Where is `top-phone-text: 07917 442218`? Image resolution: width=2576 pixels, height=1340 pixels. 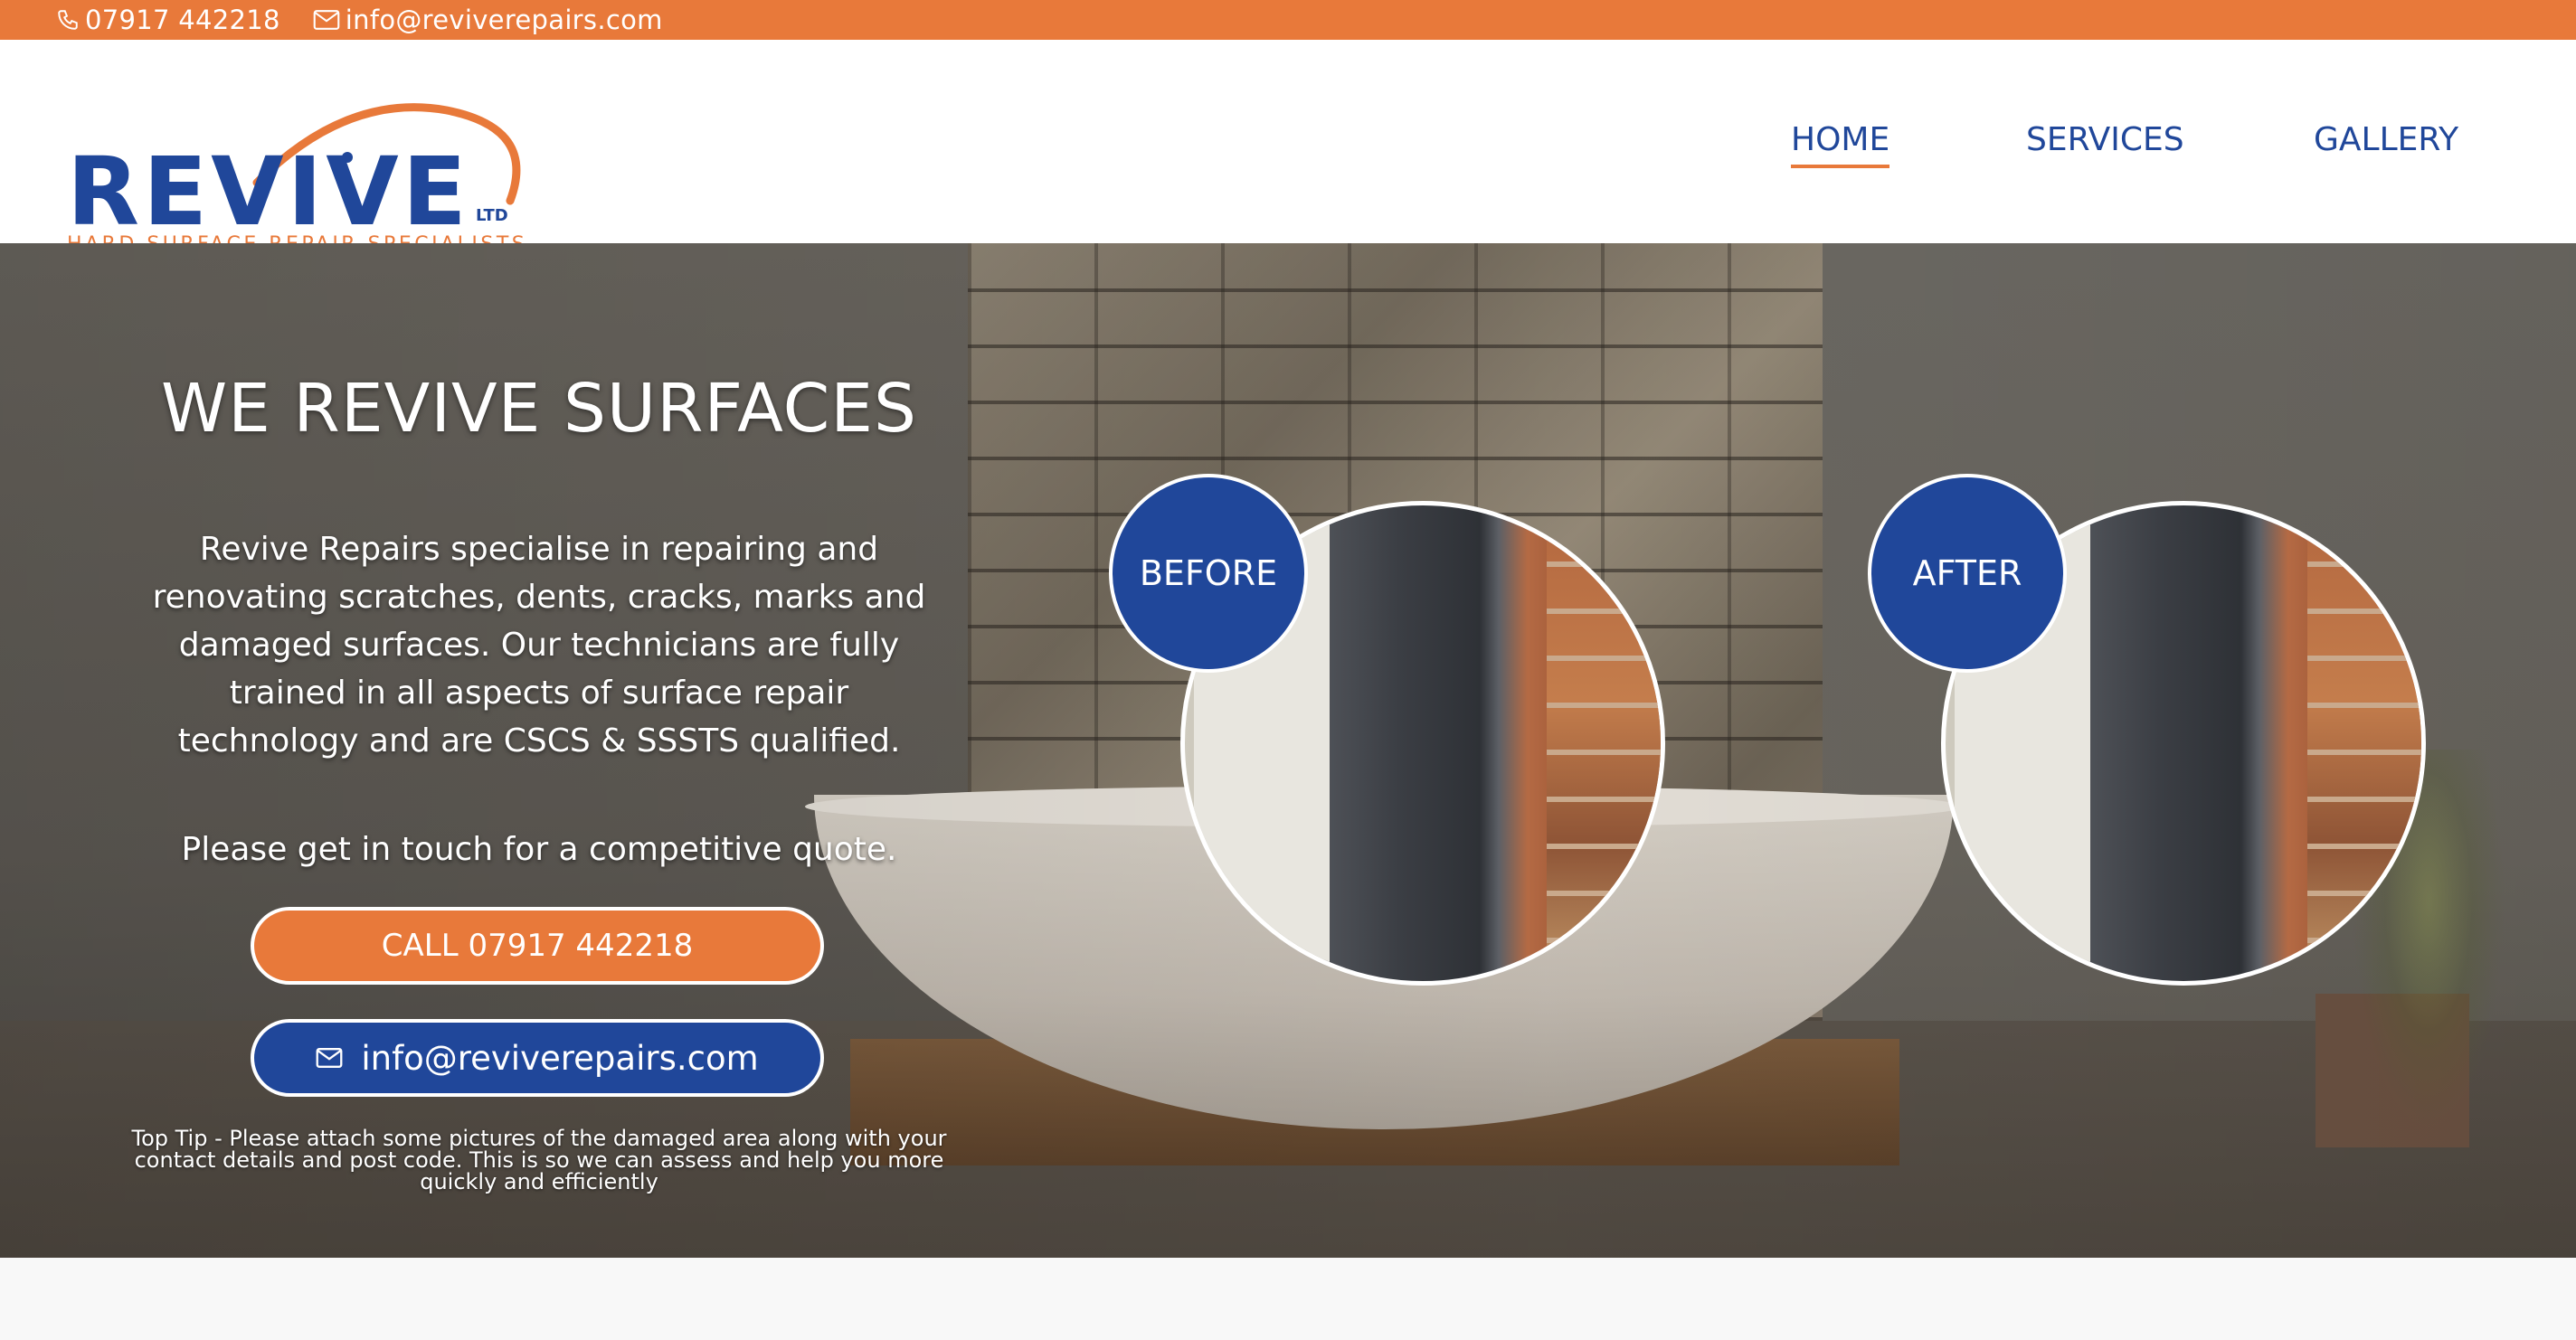 top-phone-text: 07917 442218 is located at coordinates (182, 20).